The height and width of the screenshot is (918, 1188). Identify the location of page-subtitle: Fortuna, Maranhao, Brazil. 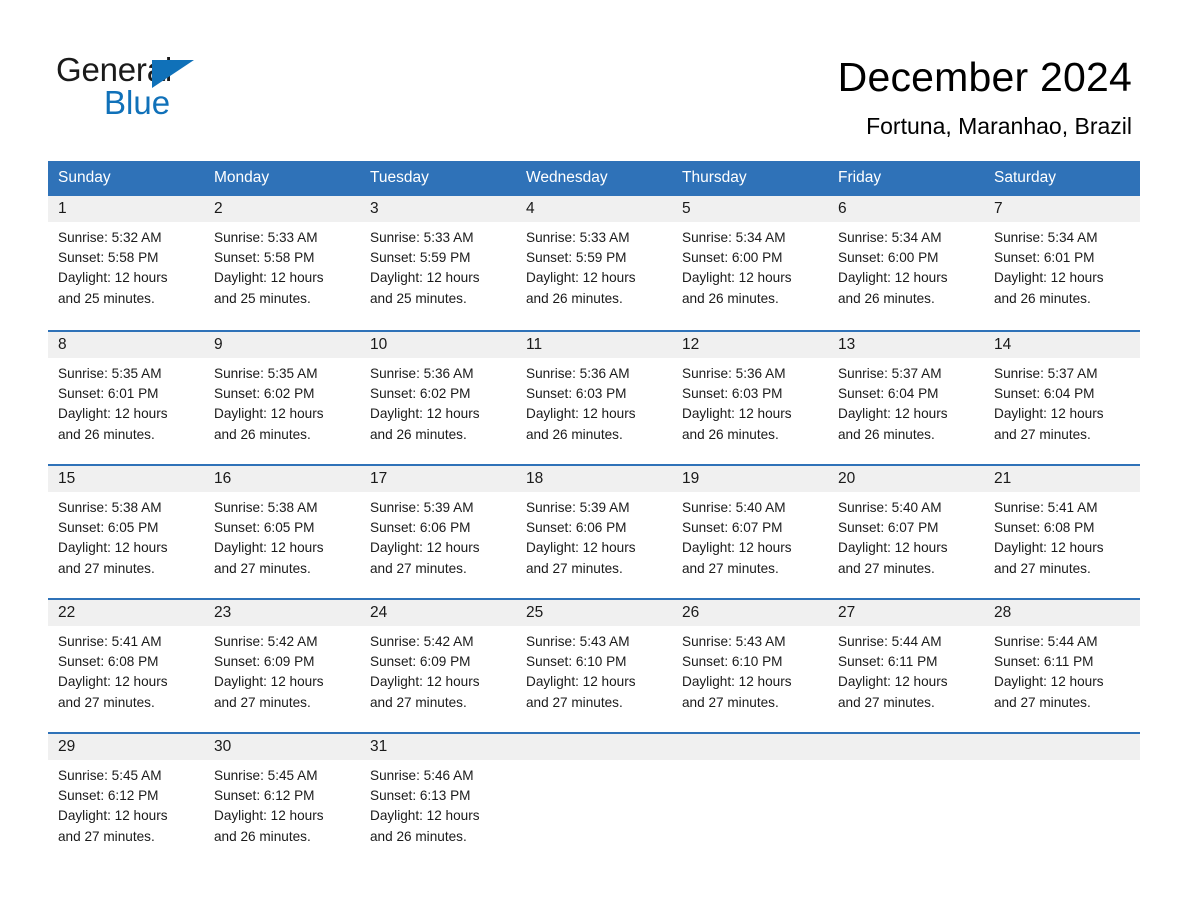
(999, 126).